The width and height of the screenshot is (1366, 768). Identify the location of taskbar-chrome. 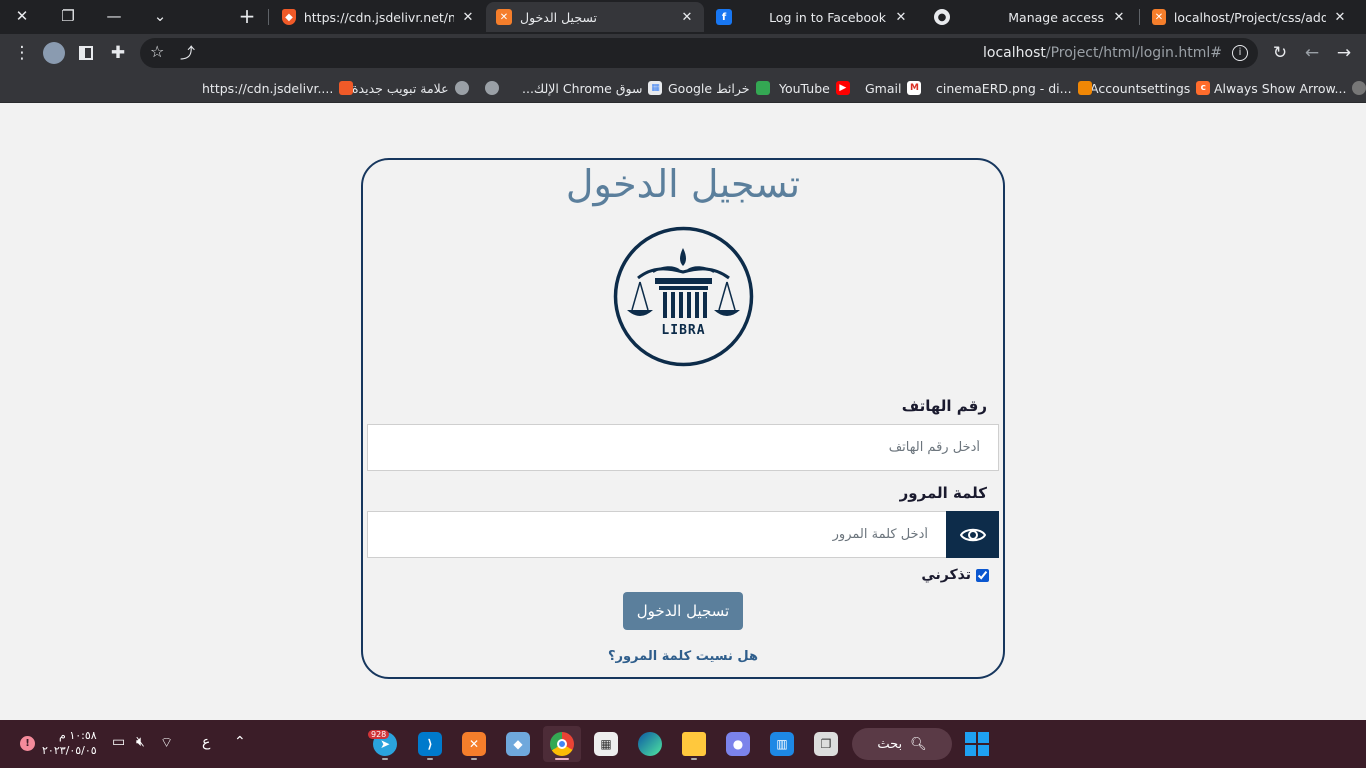
(562, 744).